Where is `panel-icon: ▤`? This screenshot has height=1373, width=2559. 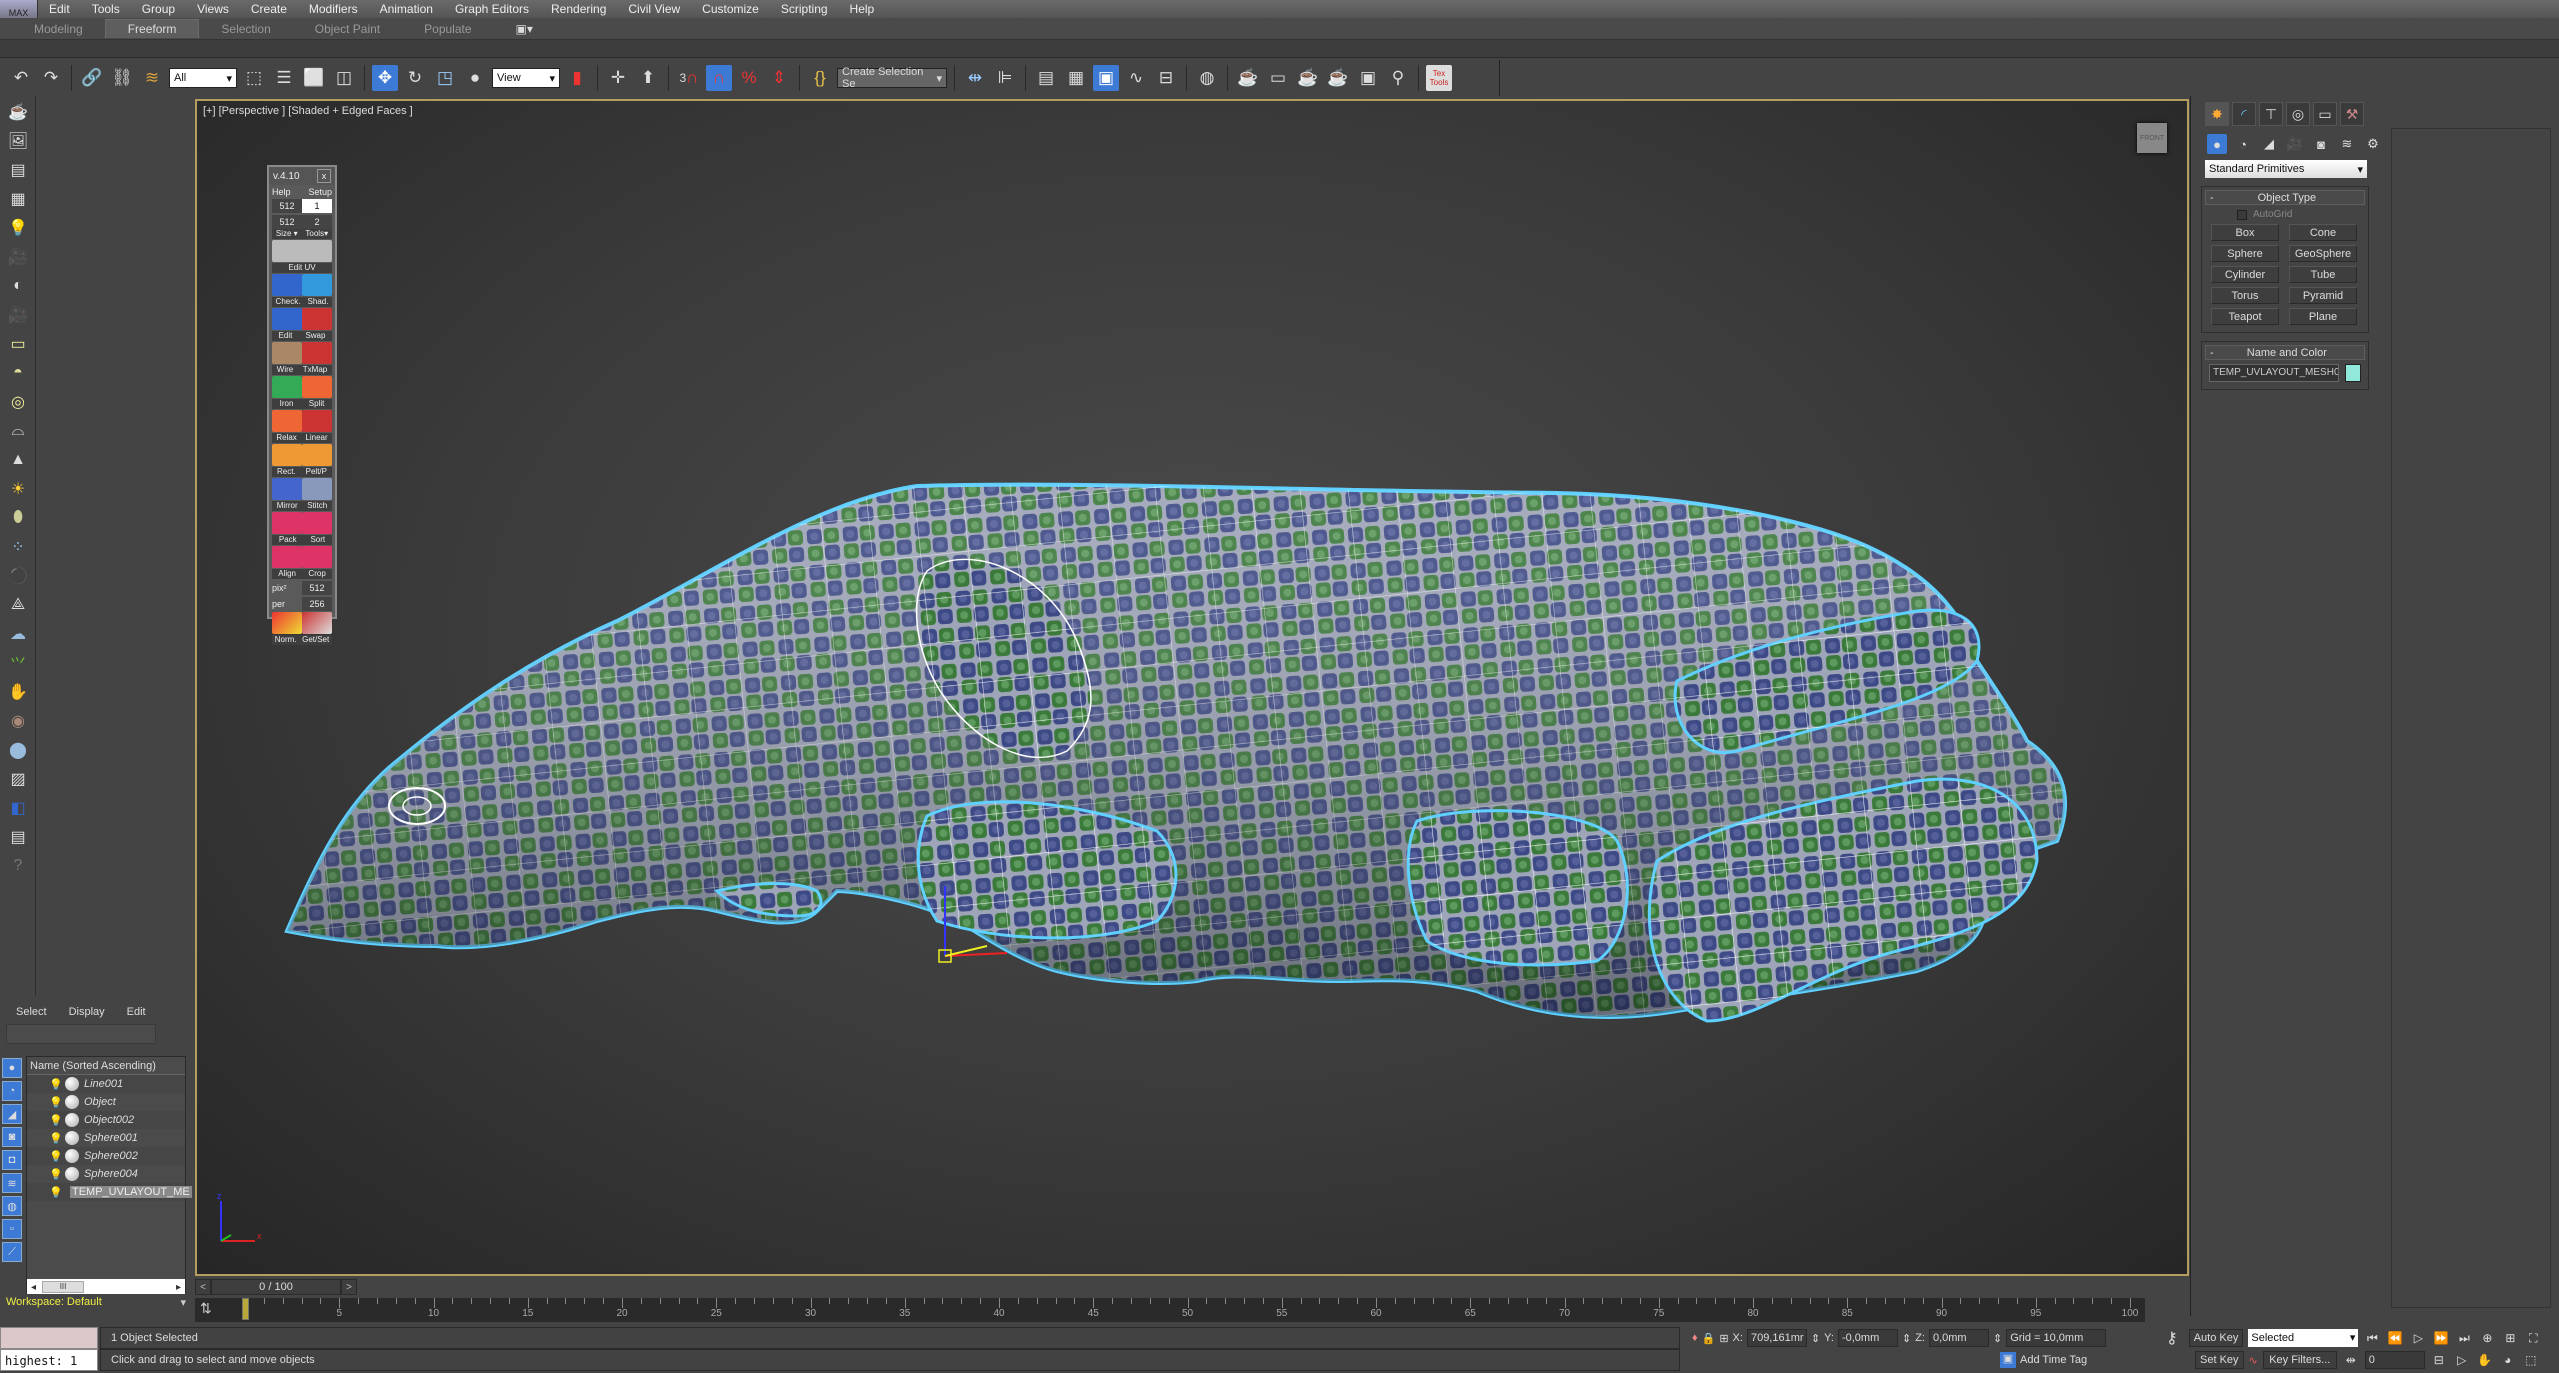
panel-icon: ▤ is located at coordinates (18, 170).